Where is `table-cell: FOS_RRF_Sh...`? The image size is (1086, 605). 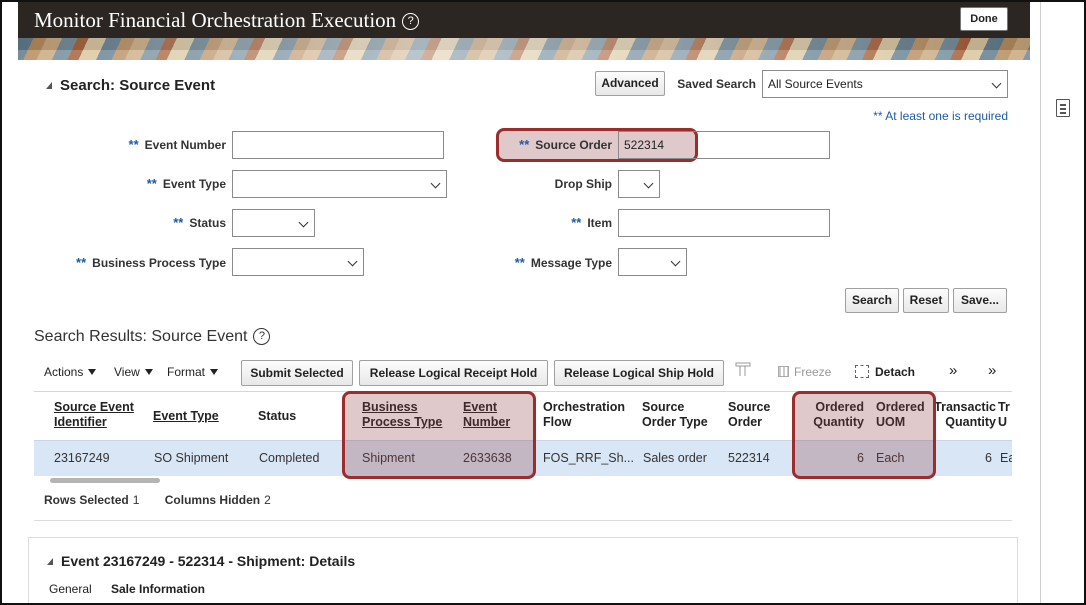 table-cell: FOS_RRF_Sh... is located at coordinates (588, 458).